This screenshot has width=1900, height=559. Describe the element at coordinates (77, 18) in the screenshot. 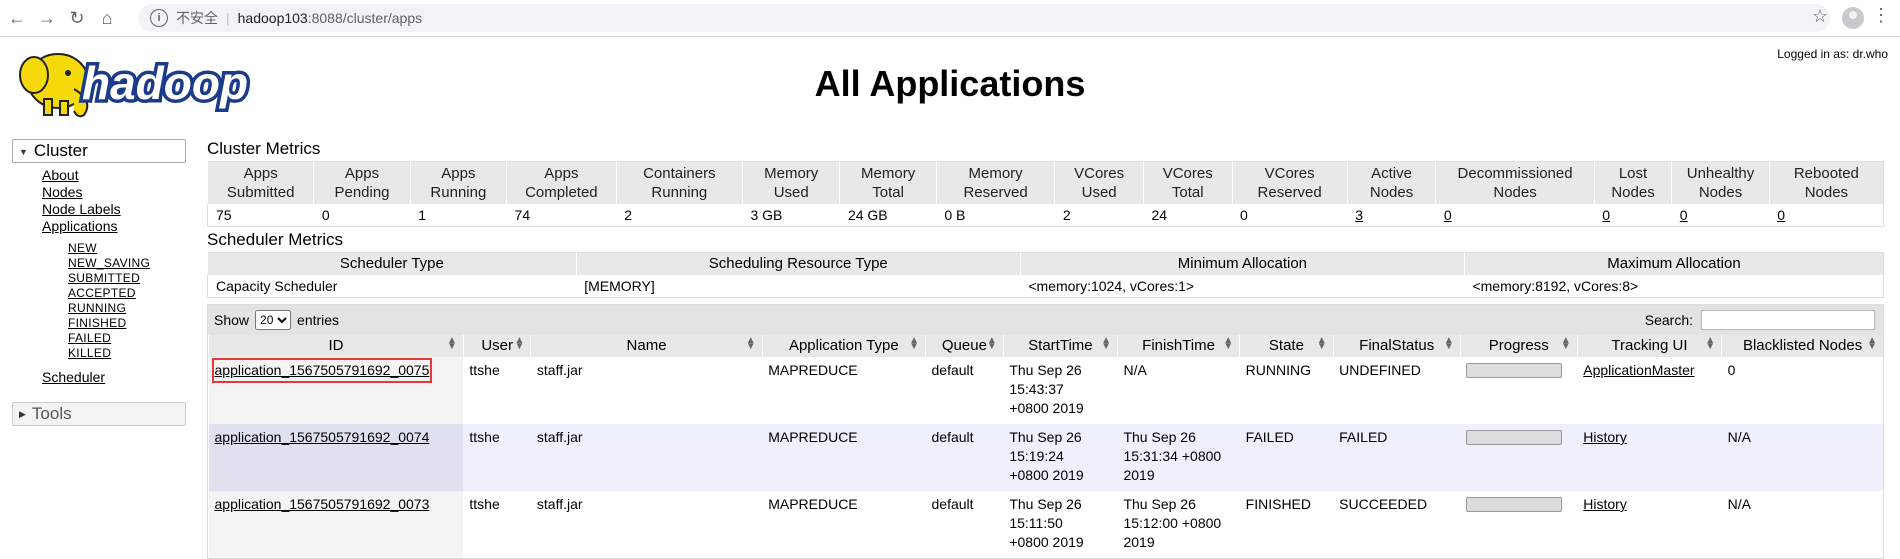

I see `reload-icon: ↻` at that location.